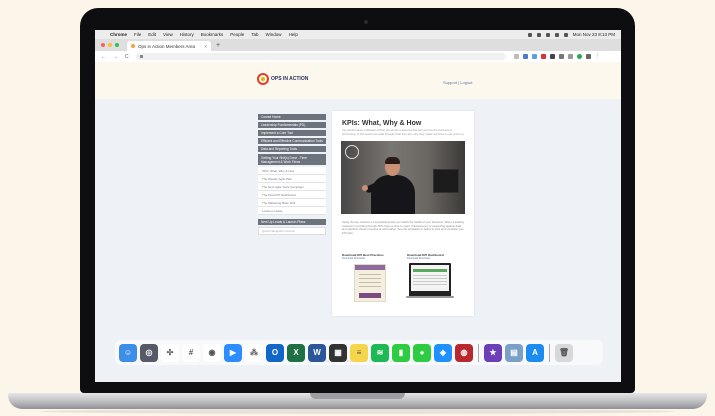  Describe the element at coordinates (254, 34) in the screenshot. I see `menu-tab: Tab` at that location.